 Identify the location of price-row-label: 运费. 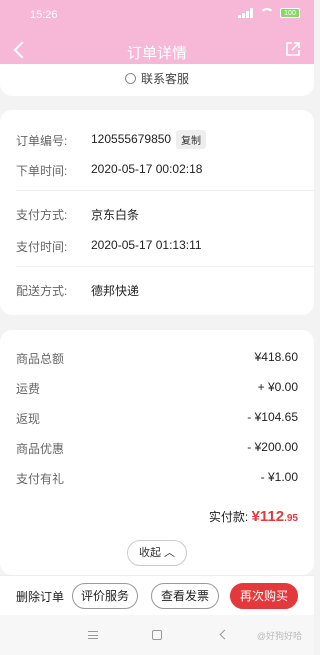
(28, 389).